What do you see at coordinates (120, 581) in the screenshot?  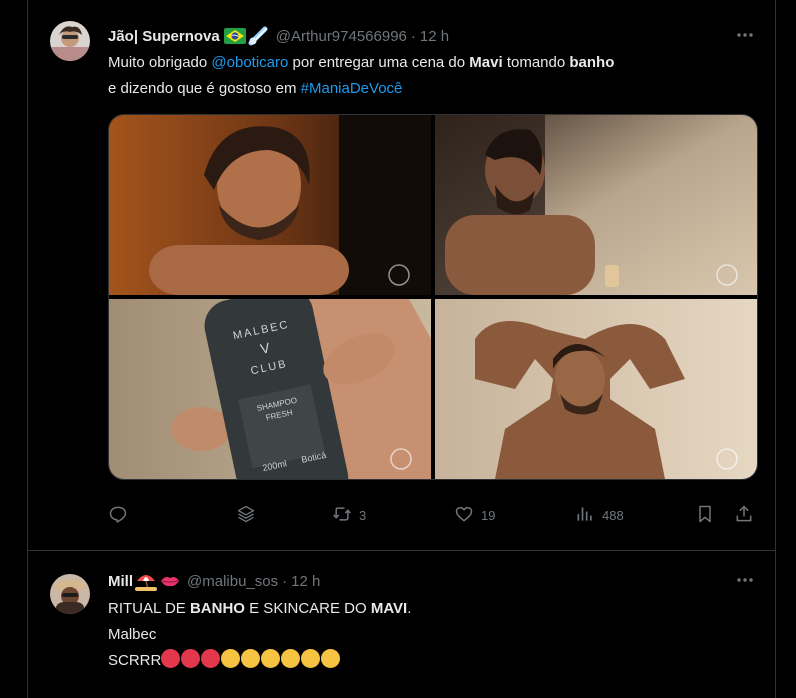 I see `author-name: Mill` at bounding box center [120, 581].